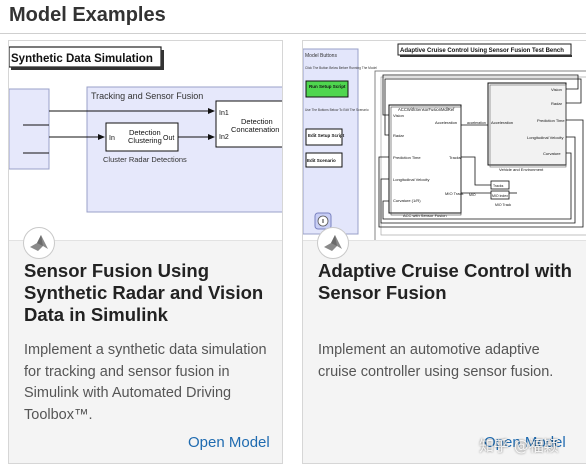 This screenshot has width=586, height=470. Describe the element at coordinates (426, 109) in the screenshot. I see `svg-text: ACCWithSensorFusionMdlRef` at that location.